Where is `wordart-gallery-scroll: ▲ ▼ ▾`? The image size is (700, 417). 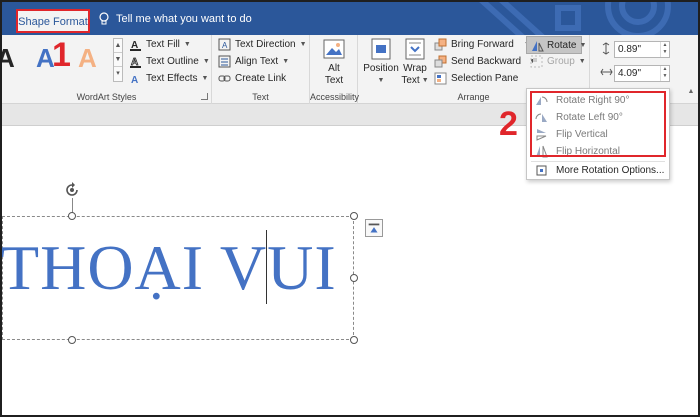 wordart-gallery-scroll: ▲ ▼ ▾ is located at coordinates (118, 60).